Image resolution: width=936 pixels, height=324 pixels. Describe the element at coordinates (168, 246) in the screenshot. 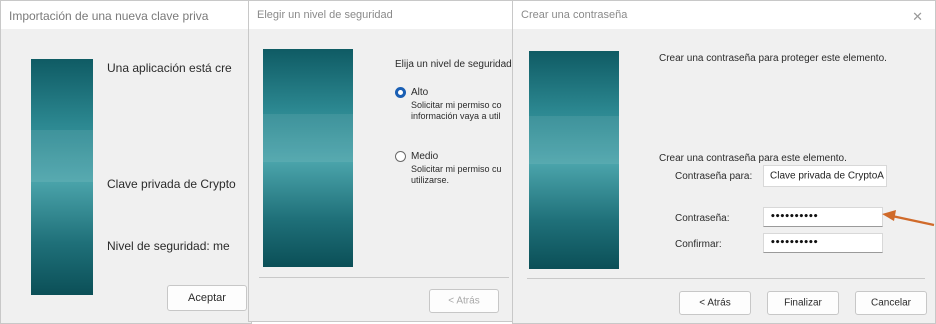

I see `security-level-text: Nivel de seguridad: me` at that location.